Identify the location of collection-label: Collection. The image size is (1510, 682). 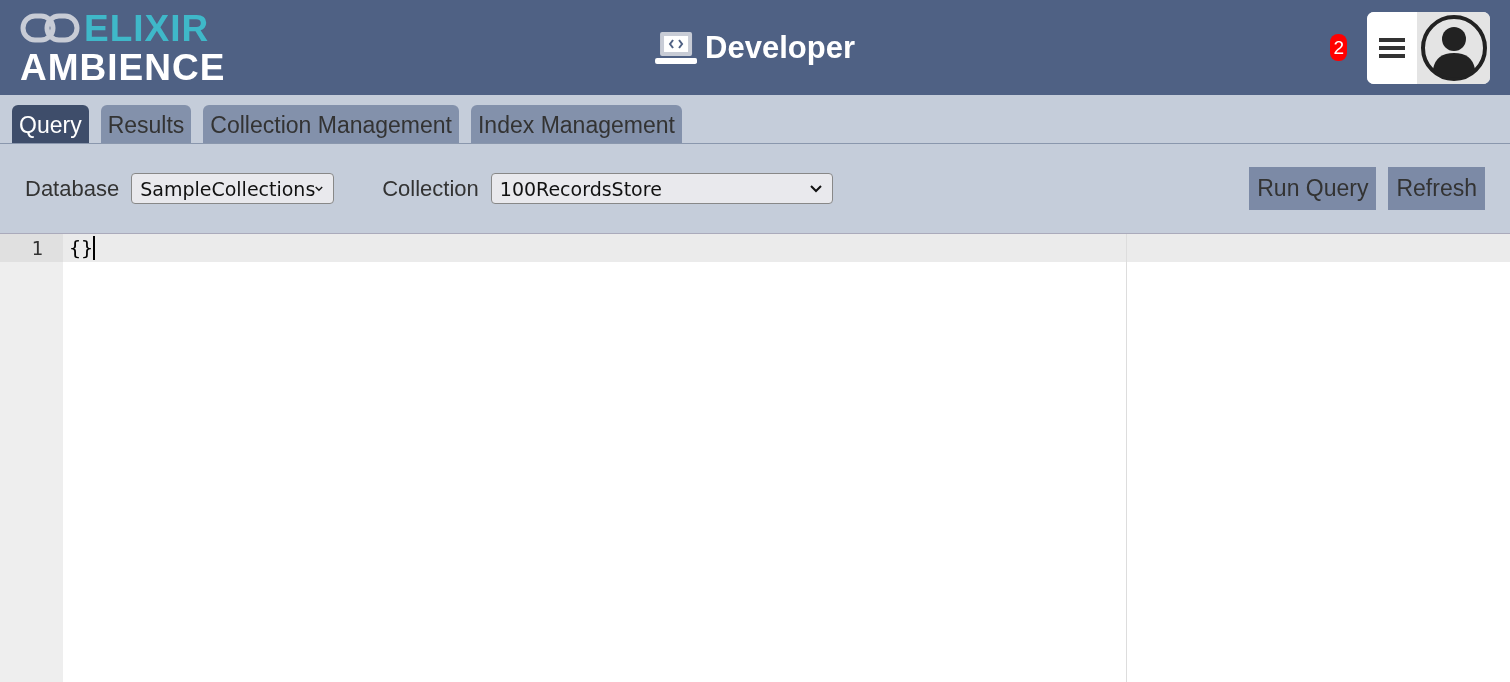
(430, 188).